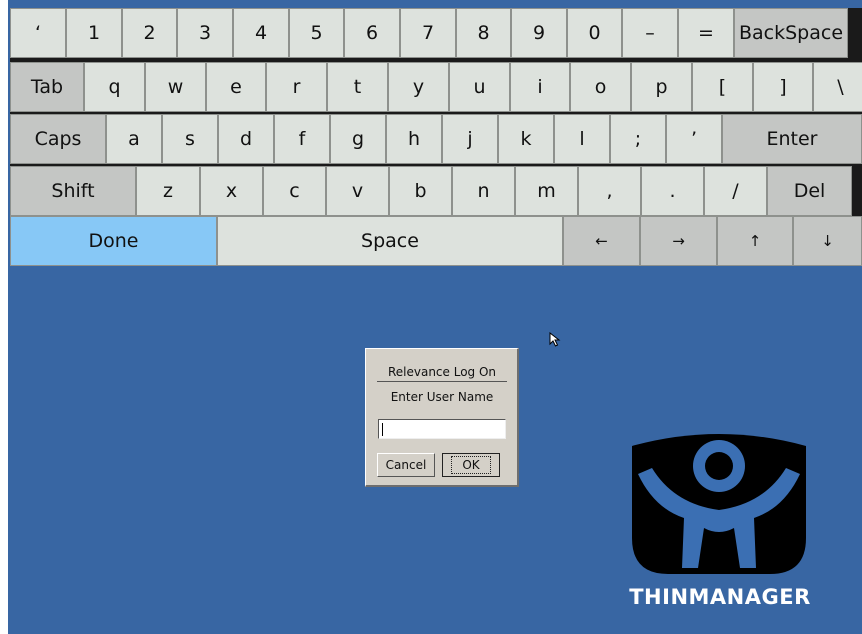 This screenshot has width=862, height=634. Describe the element at coordinates (390, 241) in the screenshot. I see `key: Space` at that location.